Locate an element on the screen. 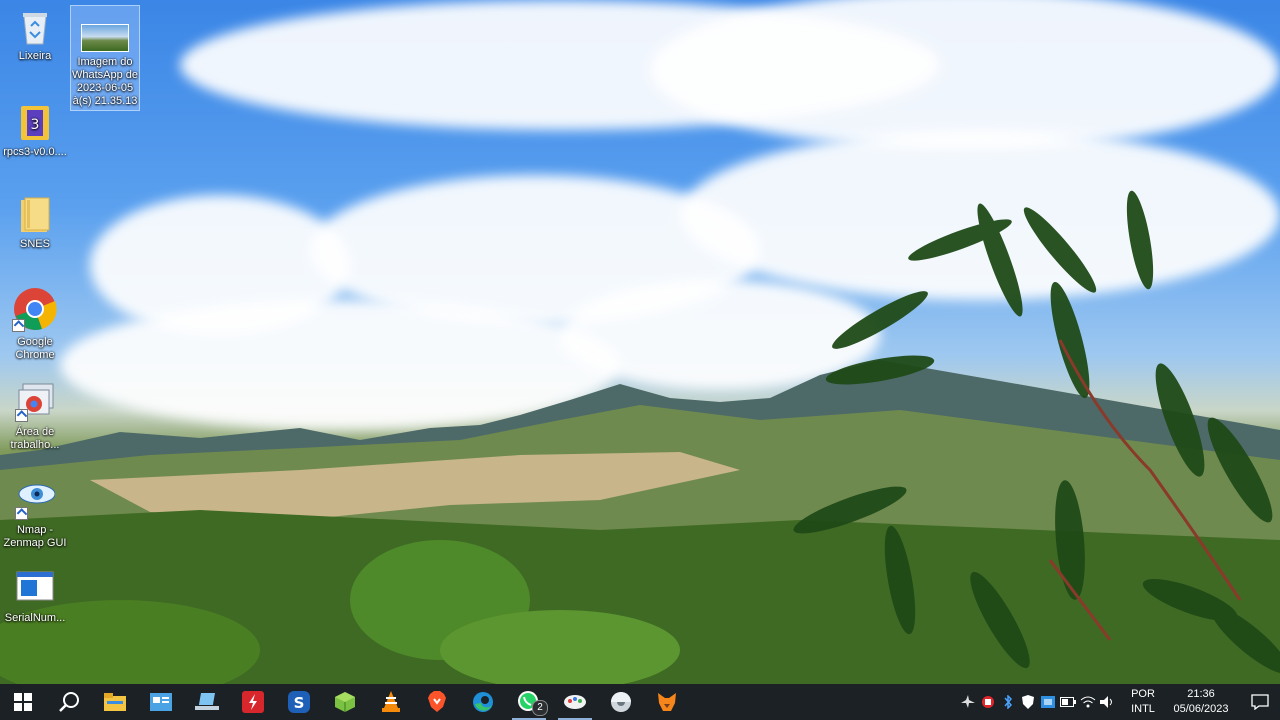  windows-logo-icon is located at coordinates (23, 702).